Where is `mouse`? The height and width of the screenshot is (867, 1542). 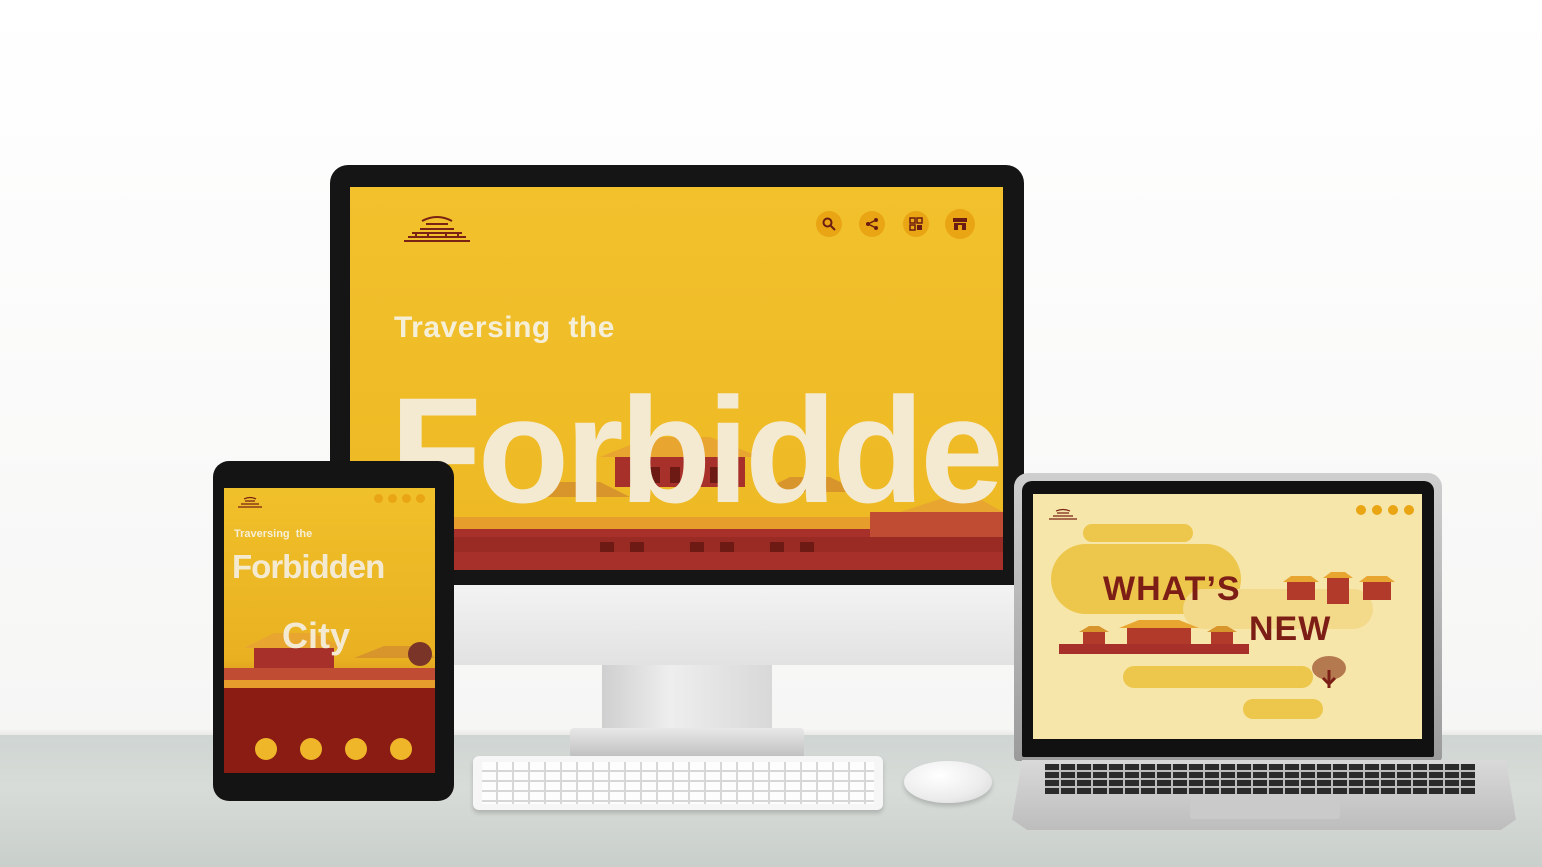
mouse is located at coordinates (948, 782).